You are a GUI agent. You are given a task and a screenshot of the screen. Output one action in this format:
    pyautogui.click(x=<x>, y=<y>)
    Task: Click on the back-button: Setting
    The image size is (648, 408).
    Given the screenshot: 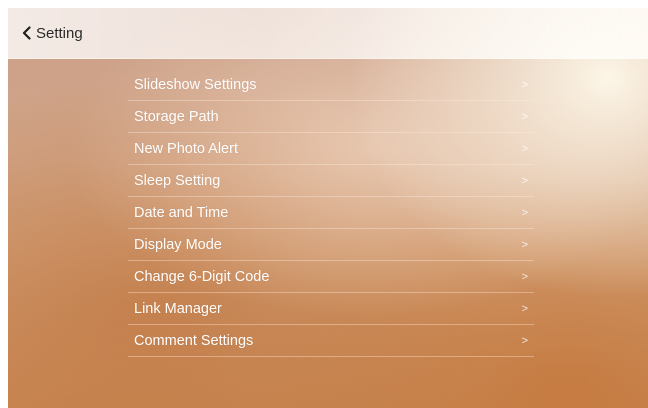 What is the action you would take?
    pyautogui.click(x=52, y=33)
    